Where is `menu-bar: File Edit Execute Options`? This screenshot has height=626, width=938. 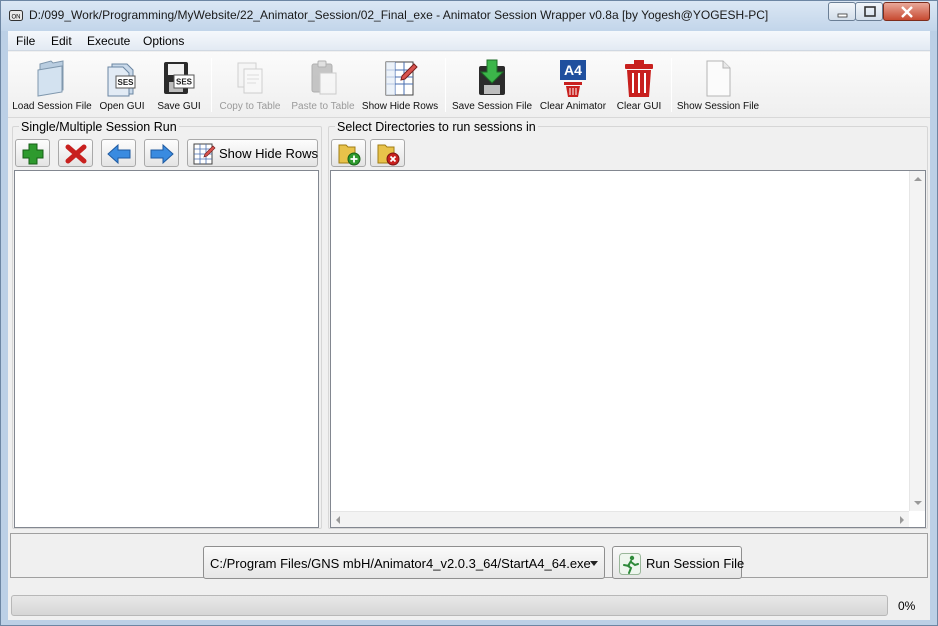
menu-bar: File Edit Execute Options is located at coordinates (469, 41).